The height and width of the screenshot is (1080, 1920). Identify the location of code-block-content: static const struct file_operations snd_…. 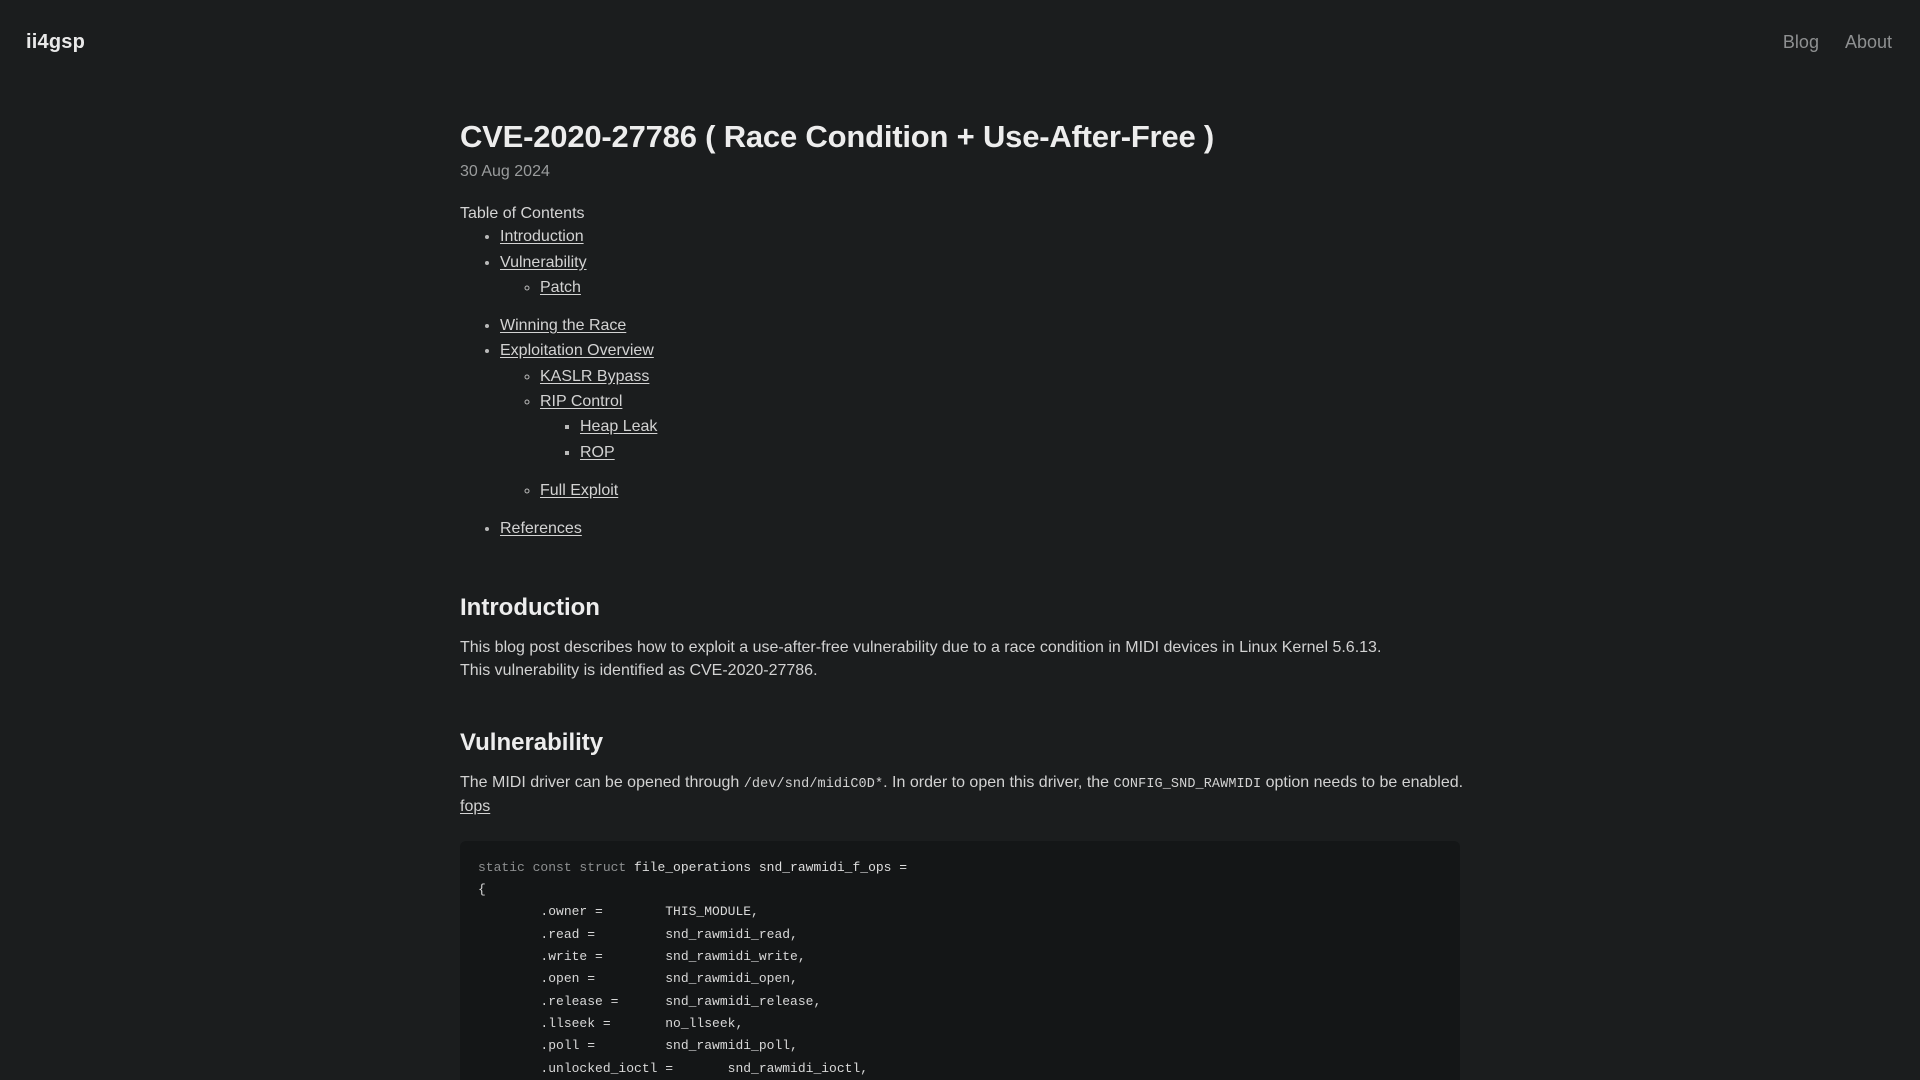
(960, 968).